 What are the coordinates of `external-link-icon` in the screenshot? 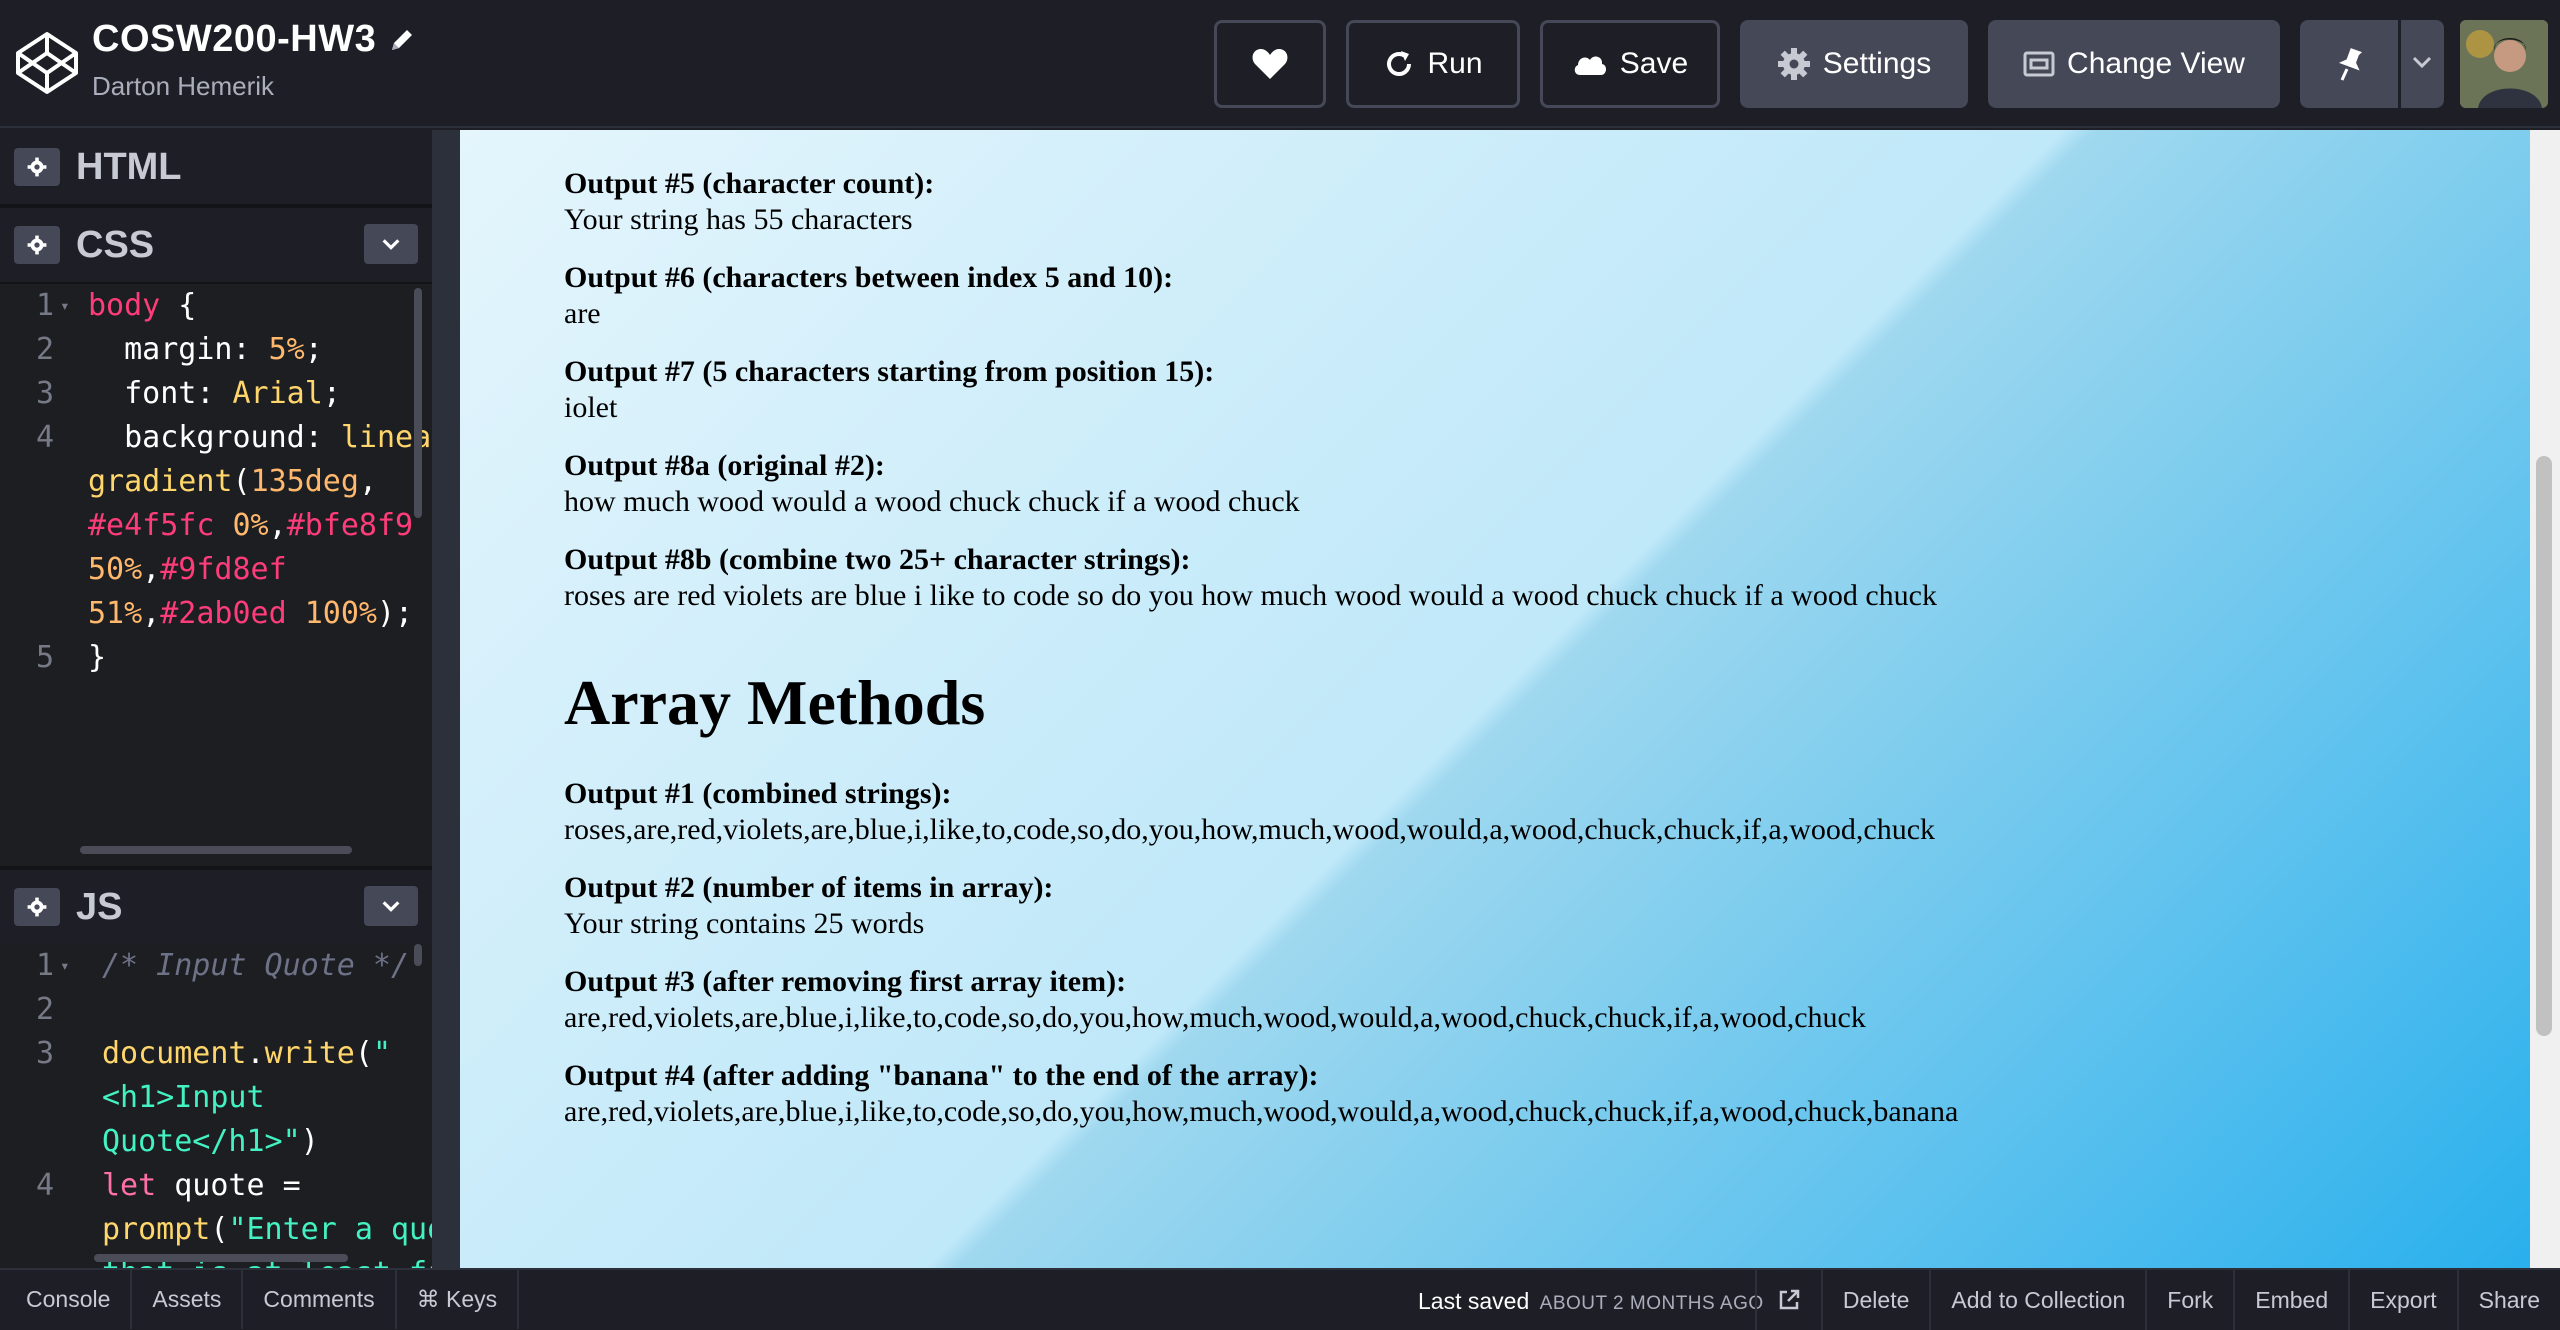 It's located at (1789, 1299).